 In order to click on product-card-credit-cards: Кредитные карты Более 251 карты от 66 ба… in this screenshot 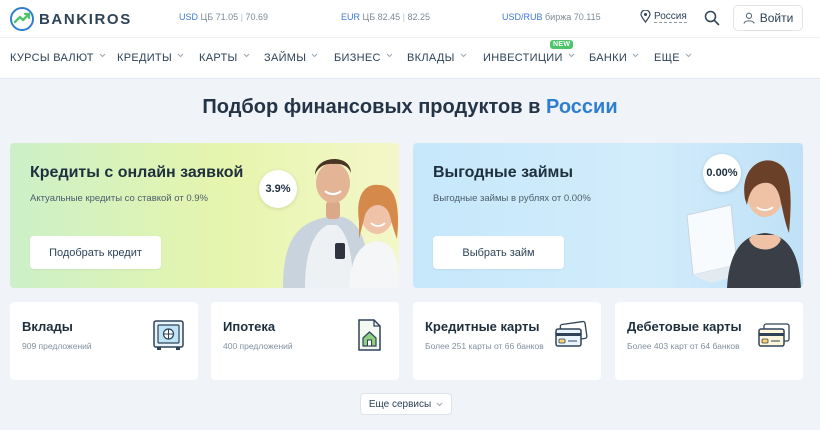, I will do `click(507, 341)`.